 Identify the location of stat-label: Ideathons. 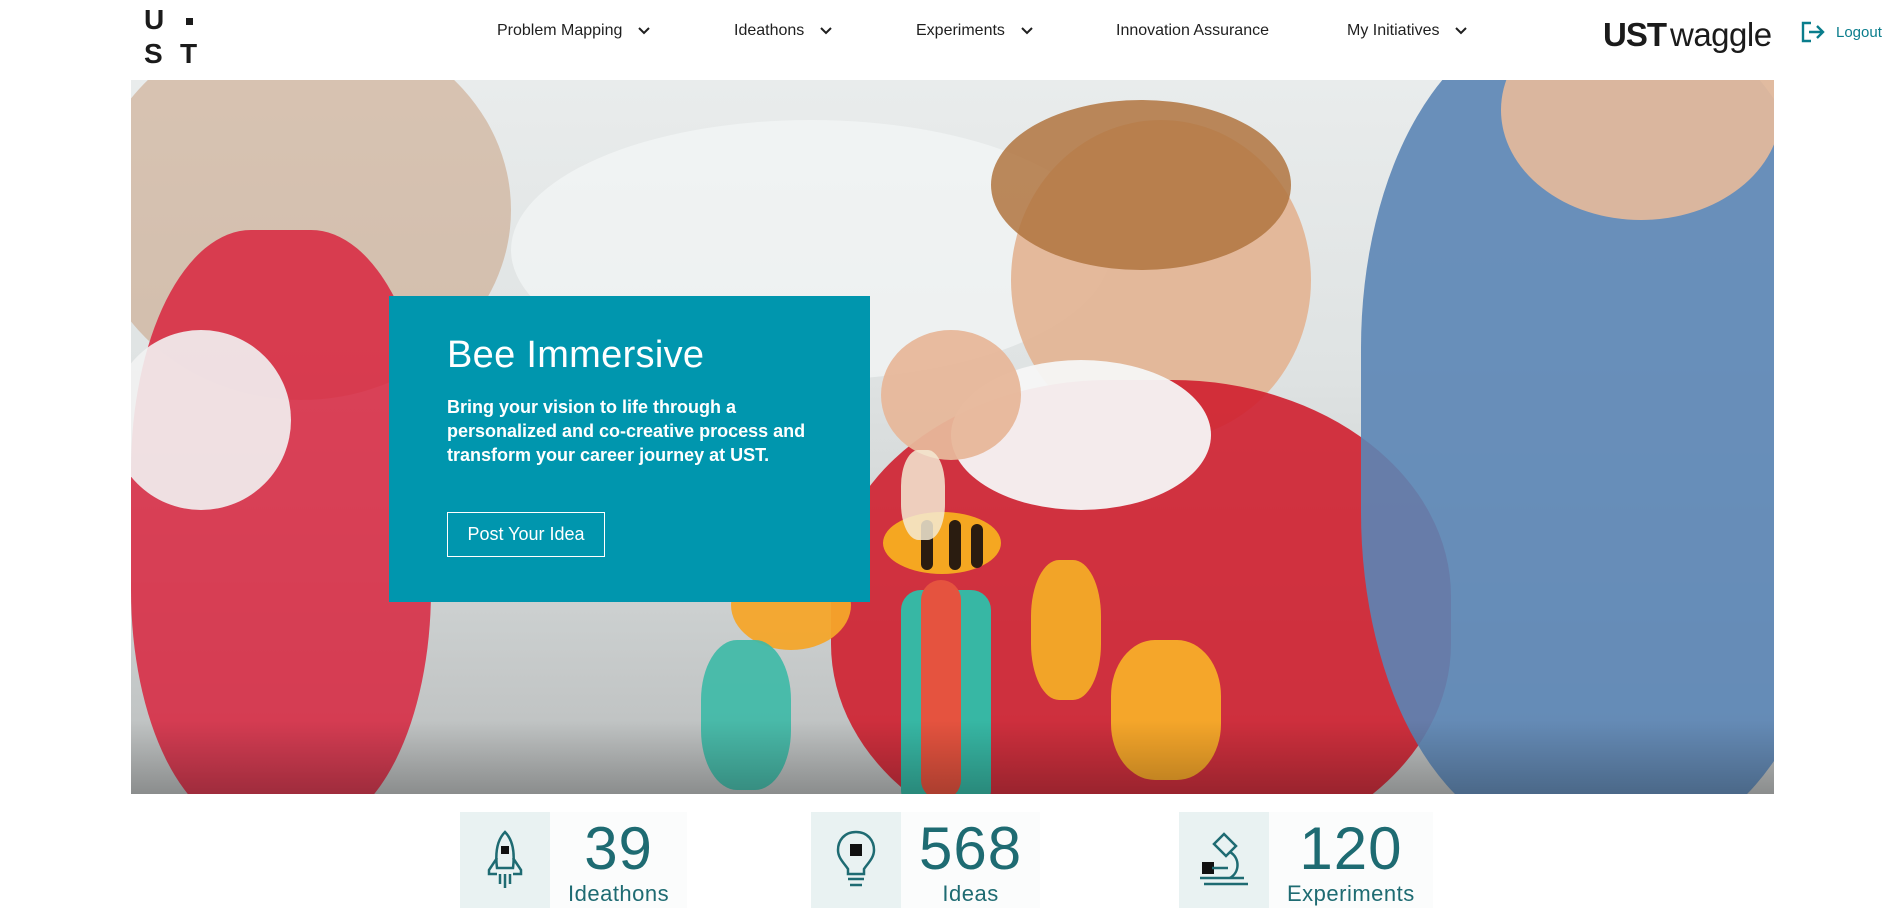
(619, 893).